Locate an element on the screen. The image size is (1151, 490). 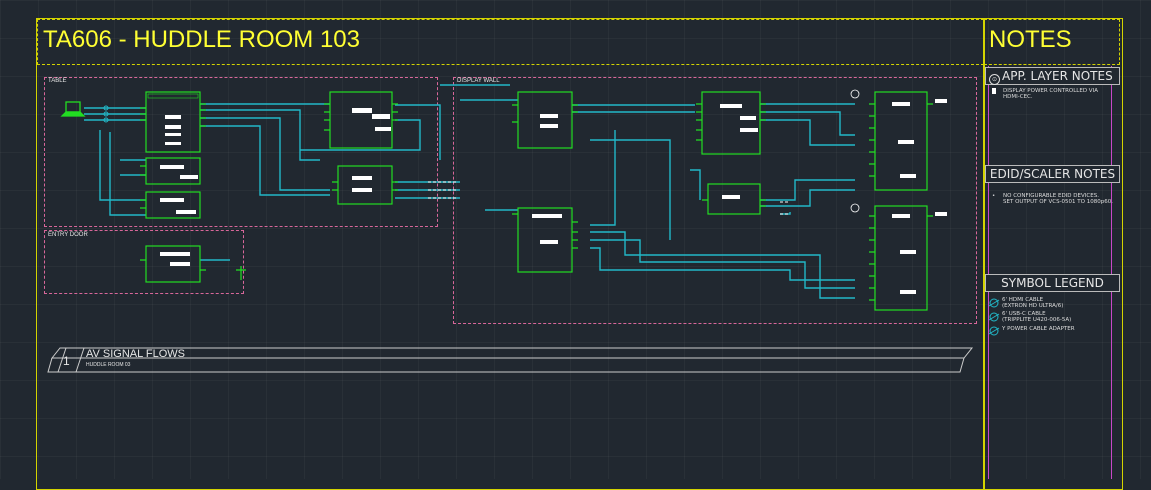
notes-rail-right is located at coordinates (1111, 272).